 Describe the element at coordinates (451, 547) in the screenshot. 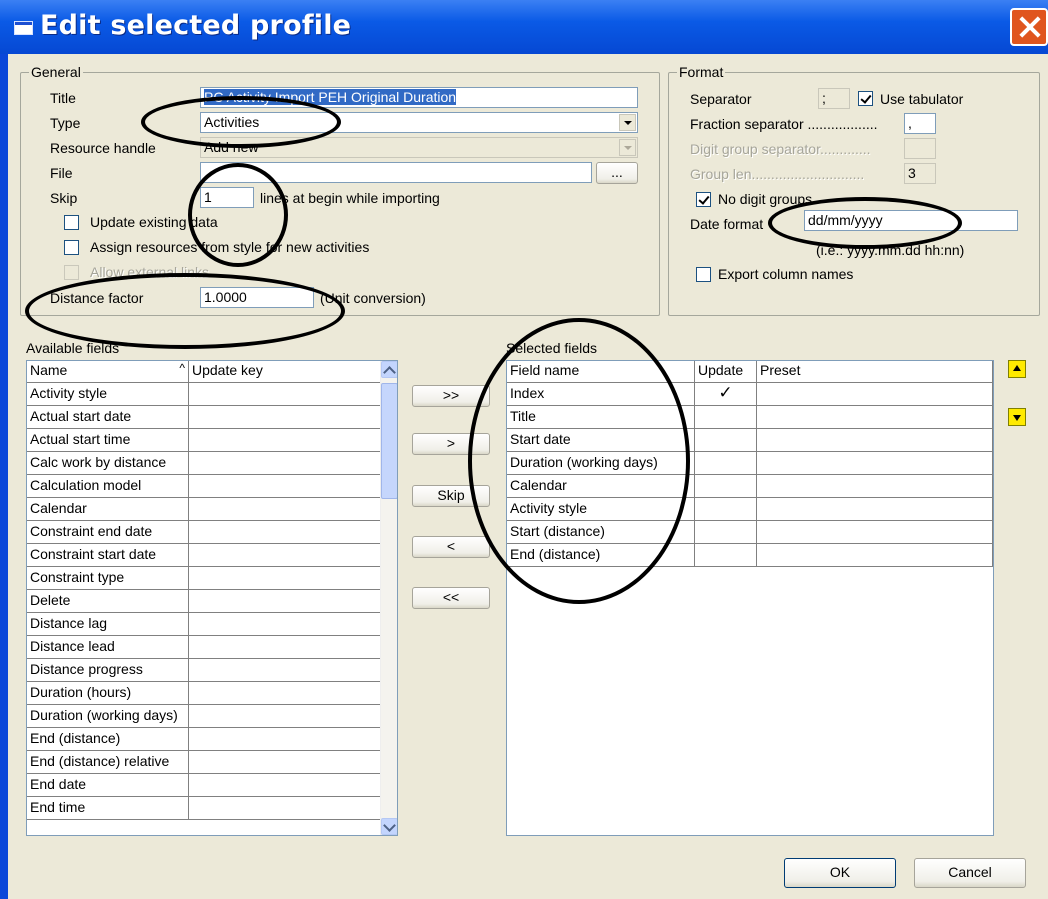

I see `remove-button: <` at that location.